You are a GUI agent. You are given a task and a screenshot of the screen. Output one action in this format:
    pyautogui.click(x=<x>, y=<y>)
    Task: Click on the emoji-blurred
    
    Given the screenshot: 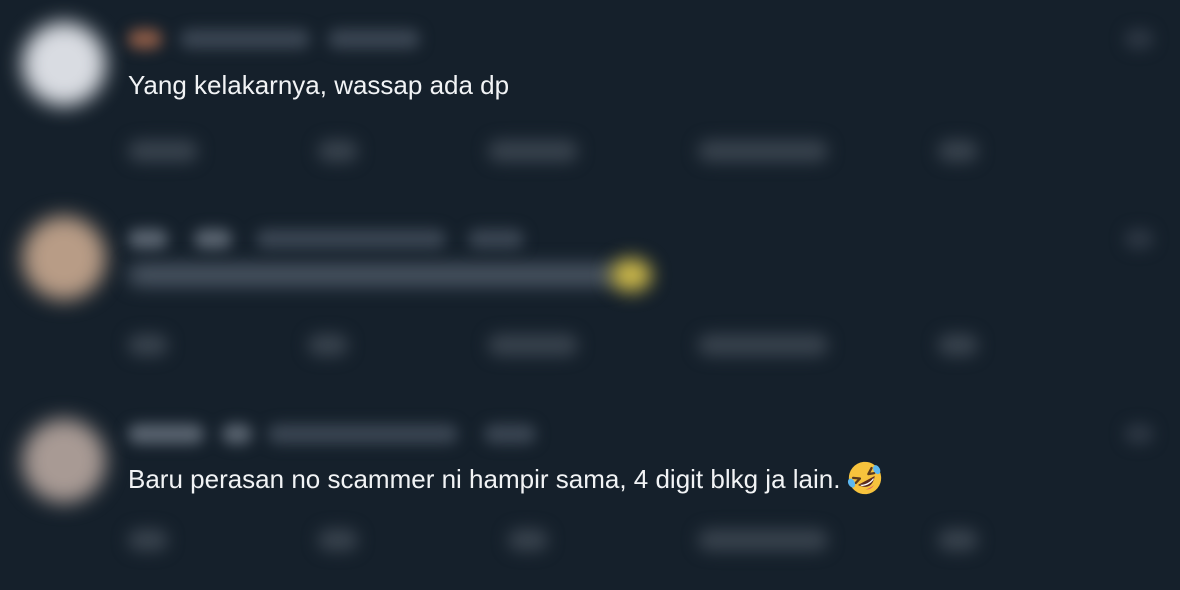 What is the action you would take?
    pyautogui.click(x=631, y=275)
    